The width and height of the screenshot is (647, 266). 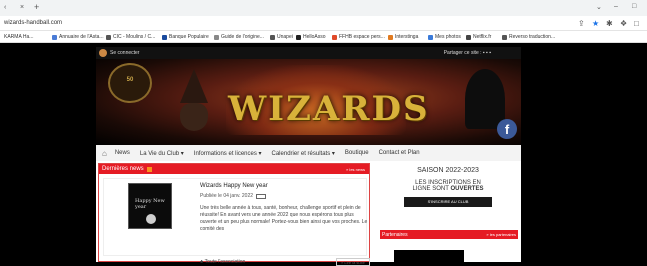 What do you see at coordinates (227, 196) in the screenshot?
I see `article-date-text: Publiée le 04 janv. 2022` at bounding box center [227, 196].